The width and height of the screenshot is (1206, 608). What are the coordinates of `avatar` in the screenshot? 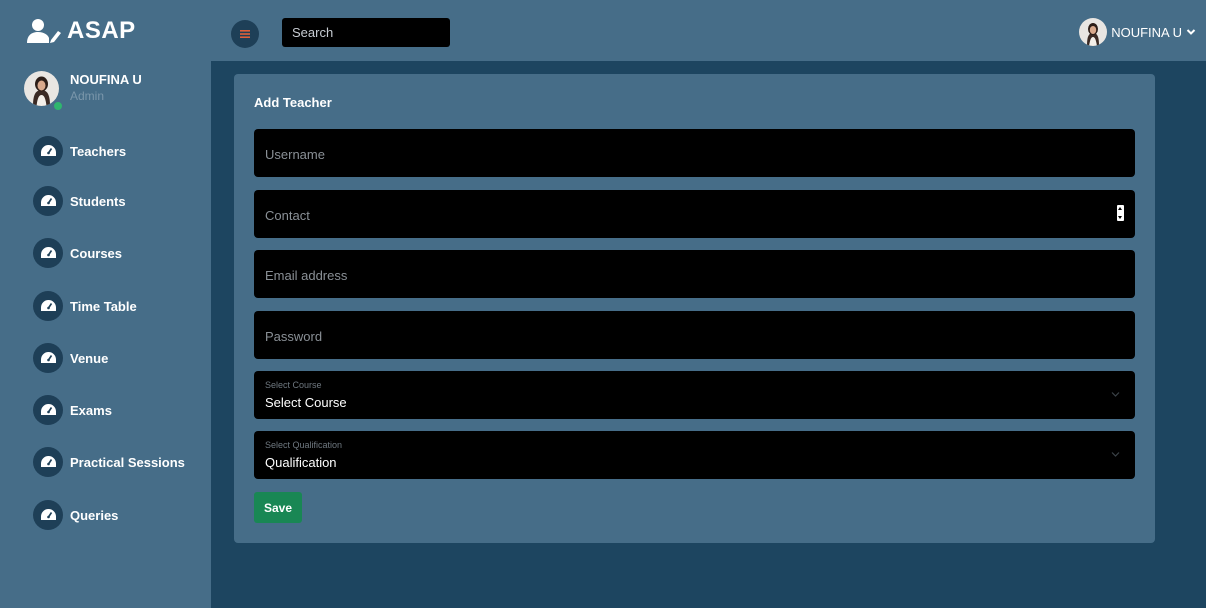 It's located at (1093, 32).